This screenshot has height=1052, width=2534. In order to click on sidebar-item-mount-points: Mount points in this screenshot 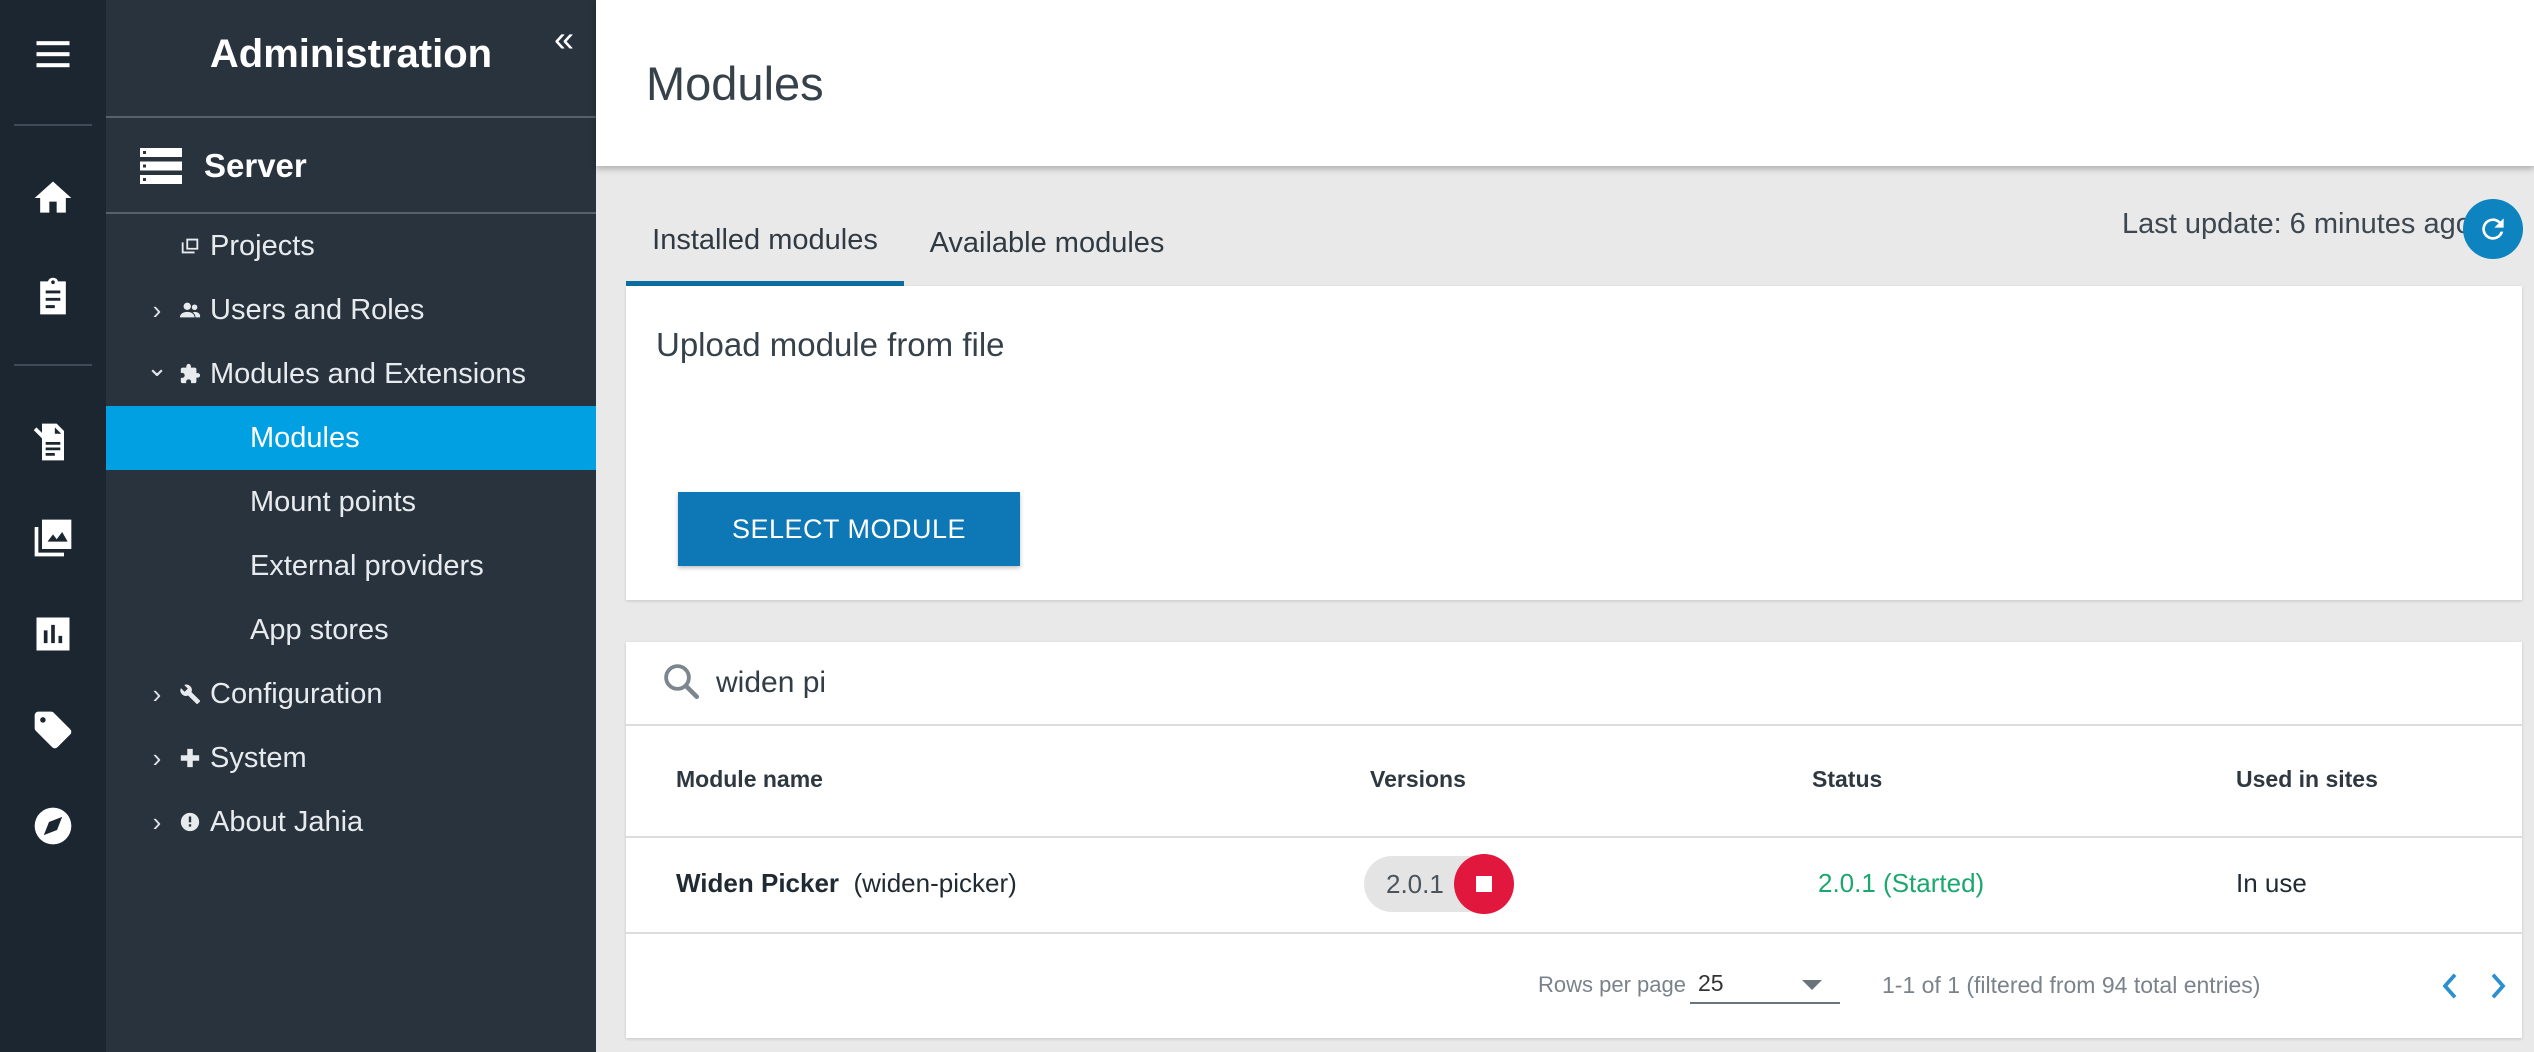, I will do `click(351, 502)`.